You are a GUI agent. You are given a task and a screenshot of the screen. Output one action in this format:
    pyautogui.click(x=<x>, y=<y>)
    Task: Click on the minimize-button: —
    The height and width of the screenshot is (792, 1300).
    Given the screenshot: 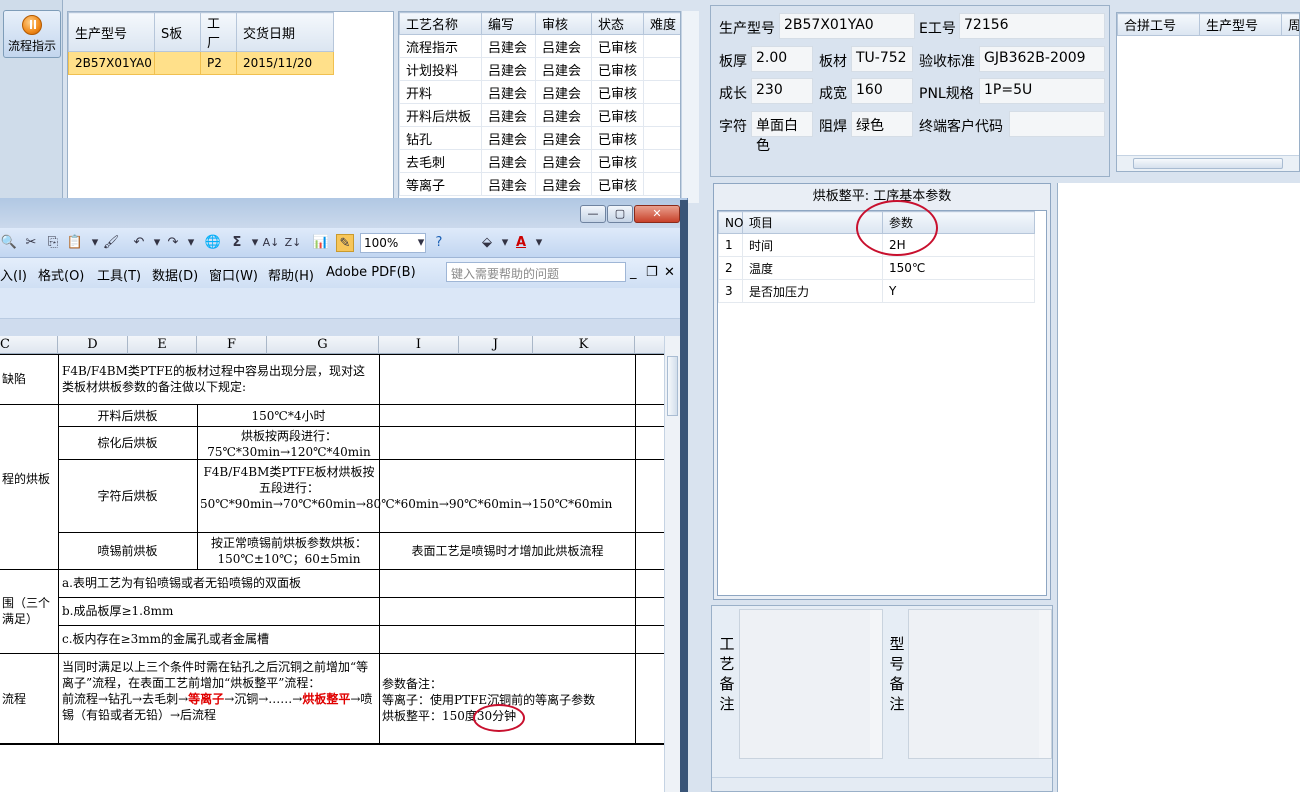 What is the action you would take?
    pyautogui.click(x=593, y=214)
    